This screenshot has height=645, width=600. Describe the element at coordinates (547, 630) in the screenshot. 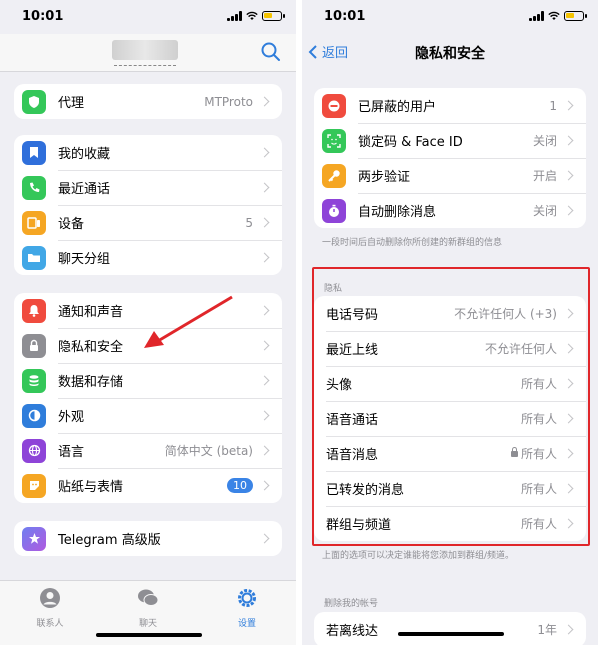

I see `if-away-value: 1年` at that location.